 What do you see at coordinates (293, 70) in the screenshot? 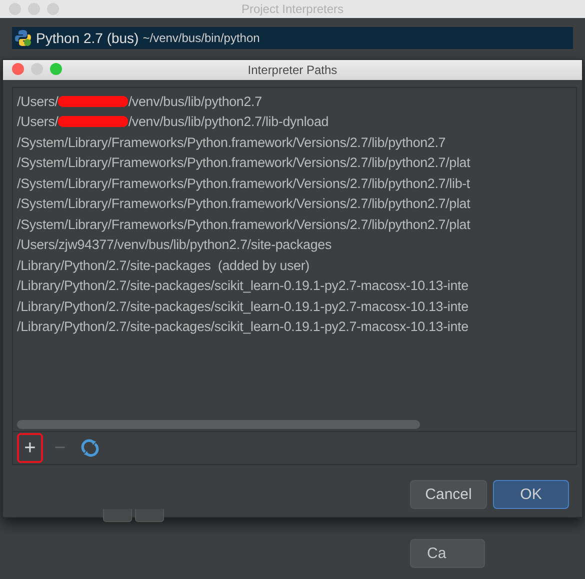
I see `dialog-title: Interpreter Paths` at bounding box center [293, 70].